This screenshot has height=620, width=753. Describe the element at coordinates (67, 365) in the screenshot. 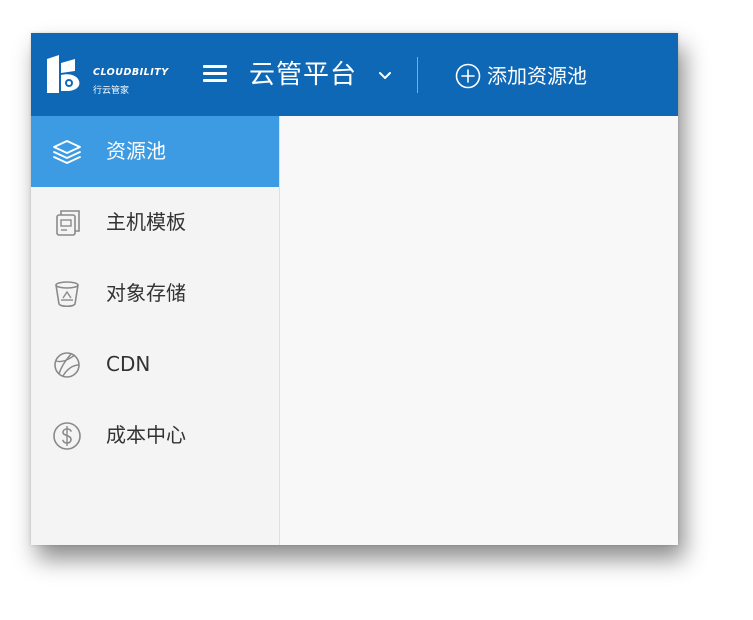

I see `globe-icon` at that location.